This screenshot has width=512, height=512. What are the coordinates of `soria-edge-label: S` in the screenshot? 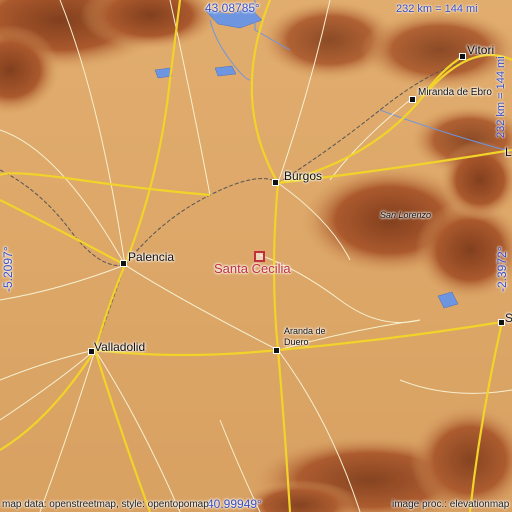 It's located at (508, 318).